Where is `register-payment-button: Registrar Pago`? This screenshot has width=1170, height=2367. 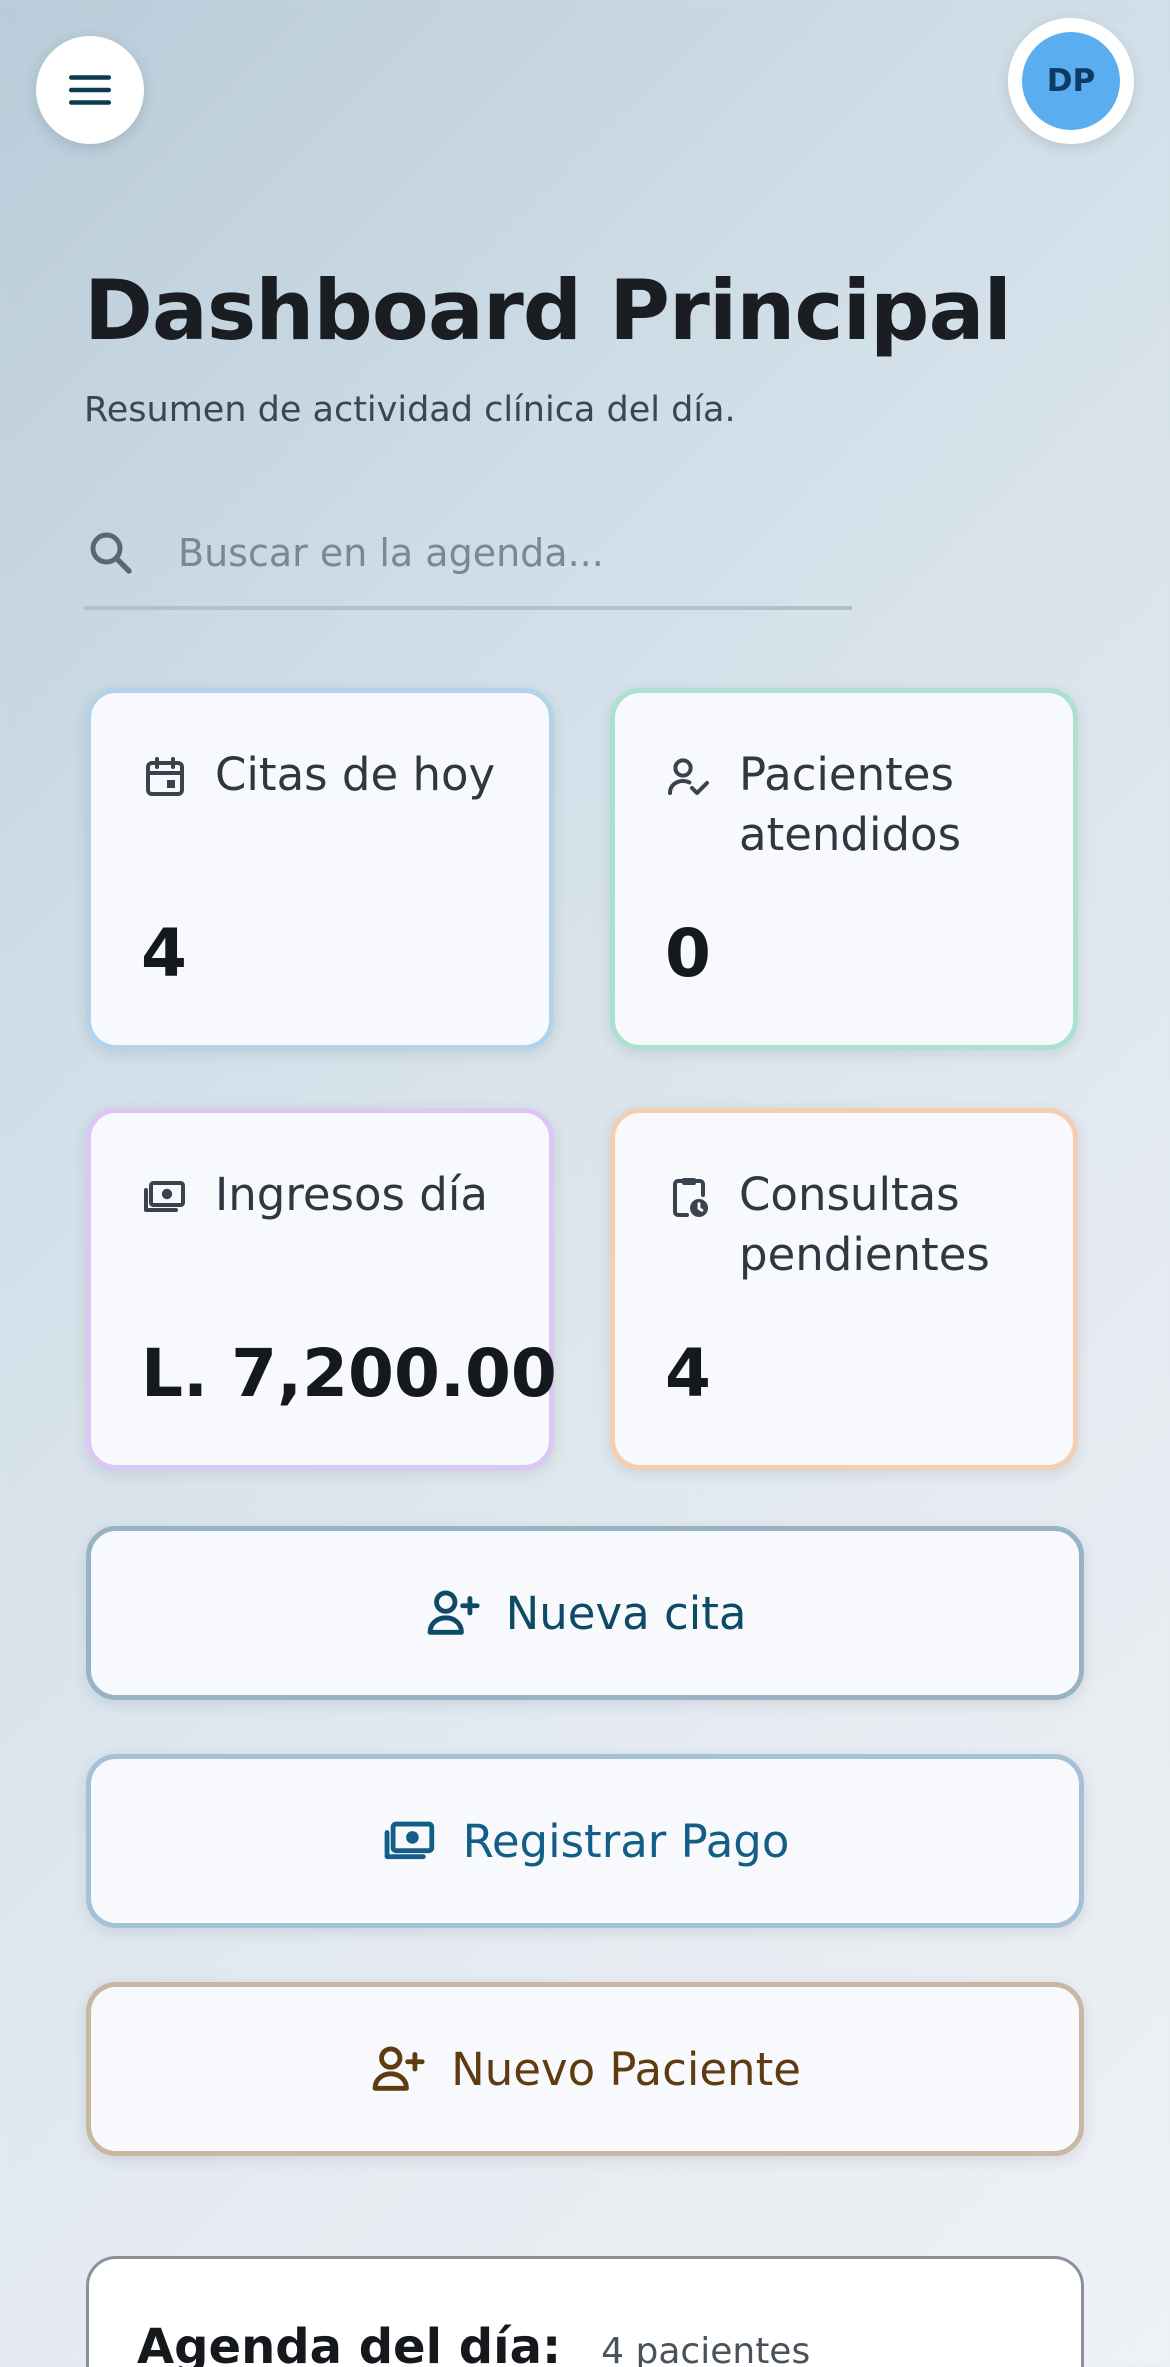
register-payment-button: Registrar Pago is located at coordinates (585, 1841).